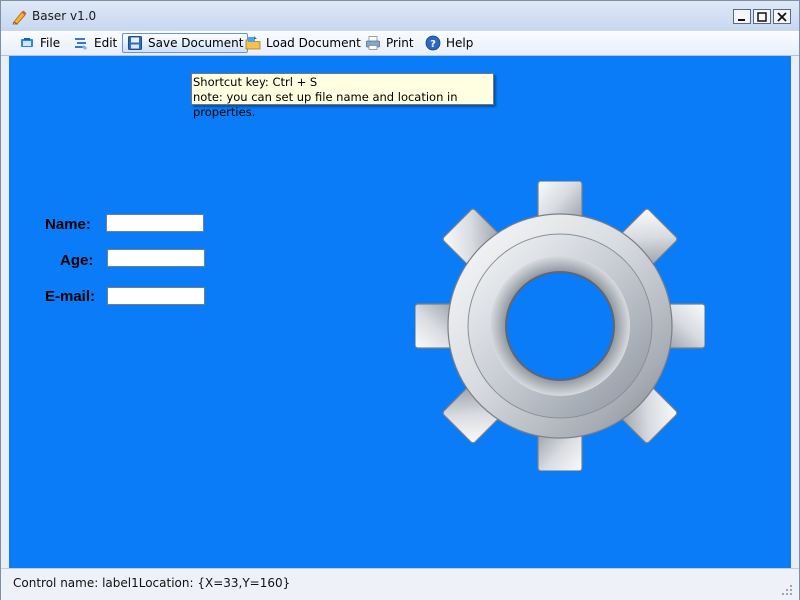  Describe the element at coordinates (155, 223) in the screenshot. I see `name-field` at that location.